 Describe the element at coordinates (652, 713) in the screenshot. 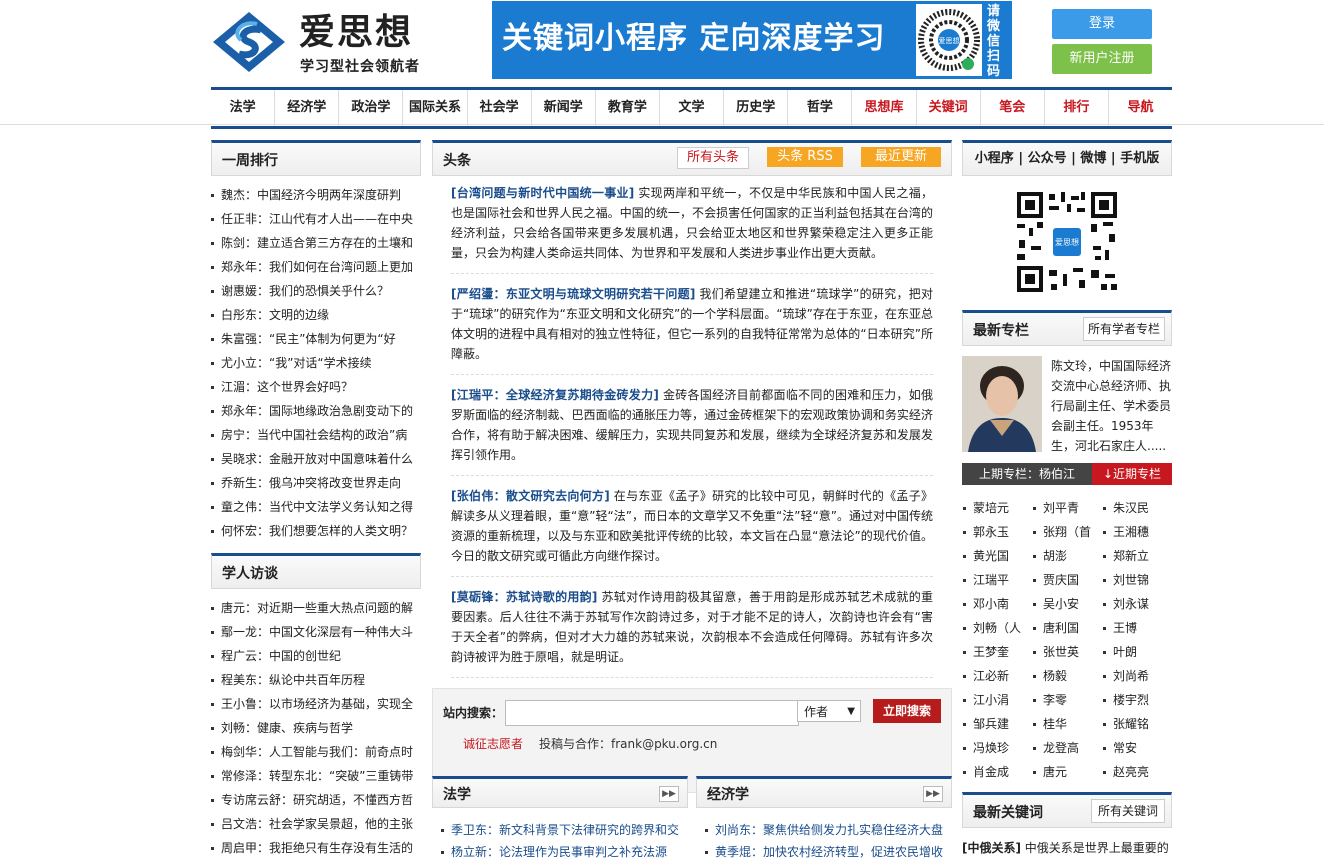

I see `search-input` at that location.